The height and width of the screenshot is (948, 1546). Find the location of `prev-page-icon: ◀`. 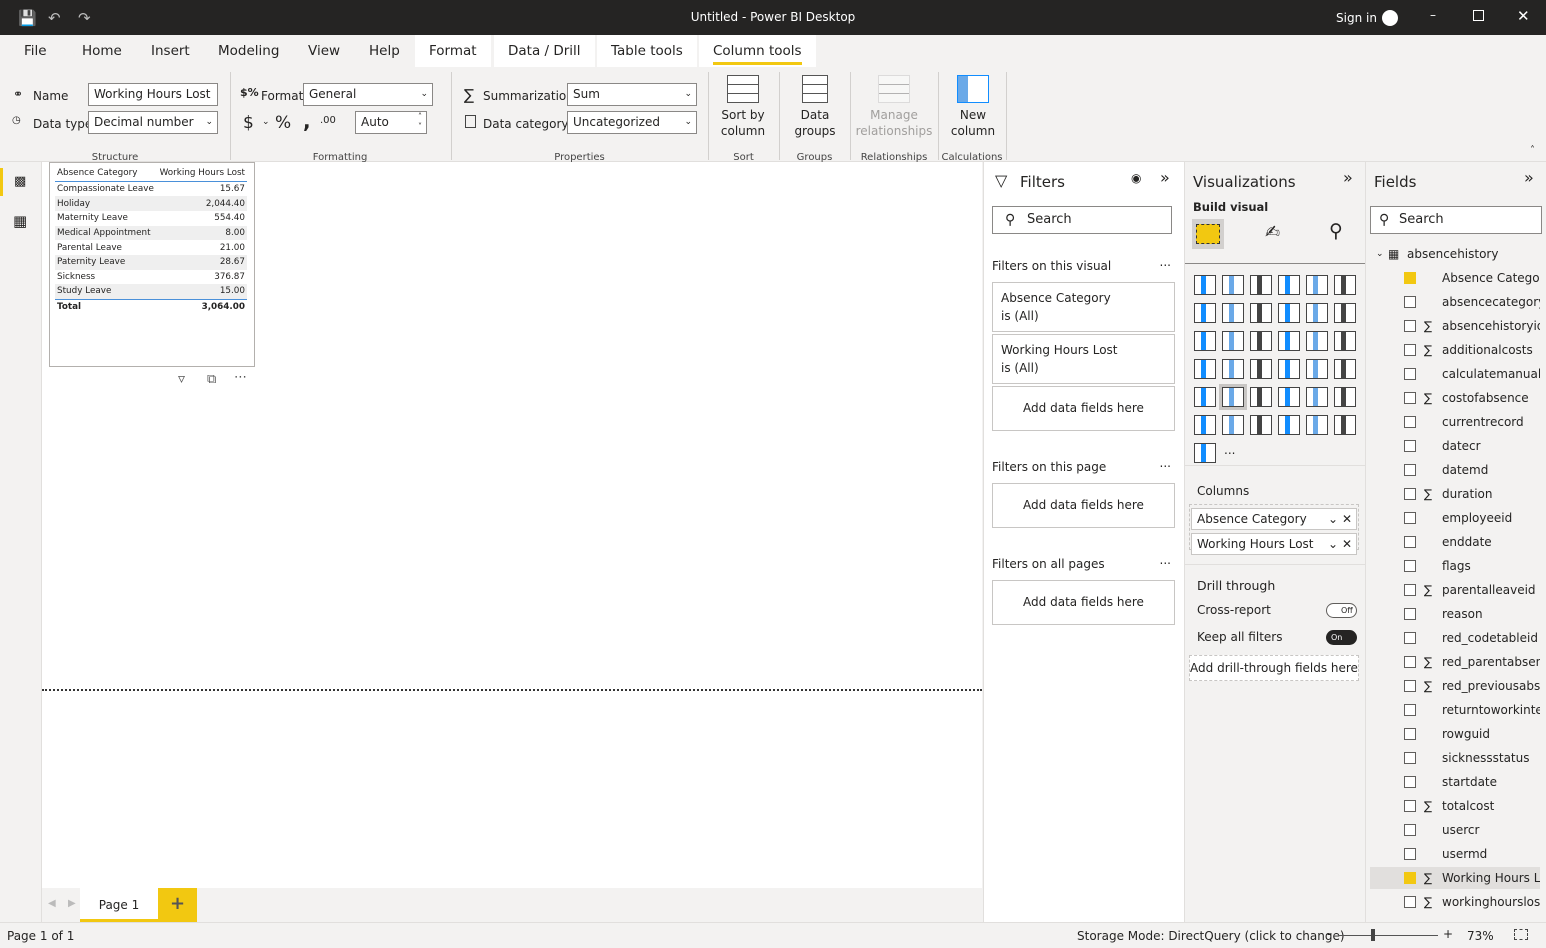

prev-page-icon: ◀ is located at coordinates (52, 903).